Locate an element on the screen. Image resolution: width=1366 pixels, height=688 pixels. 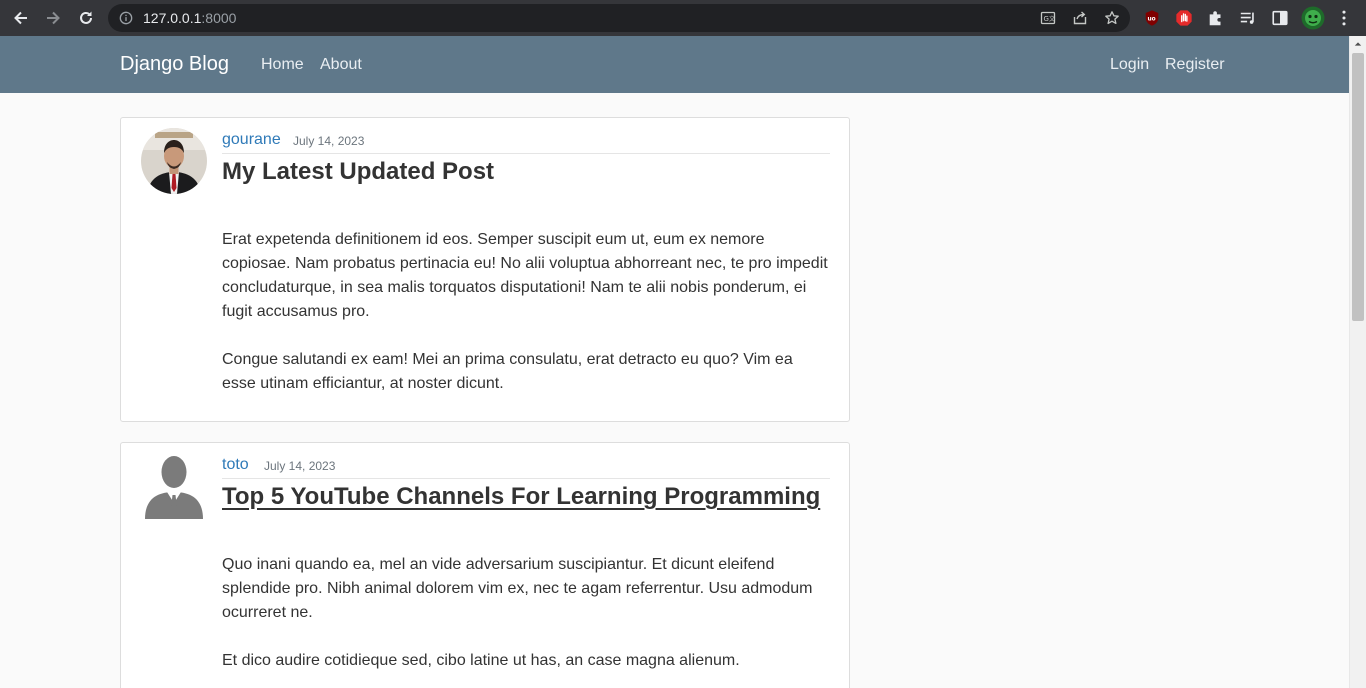
post-author-link: gourane is located at coordinates (251, 140).